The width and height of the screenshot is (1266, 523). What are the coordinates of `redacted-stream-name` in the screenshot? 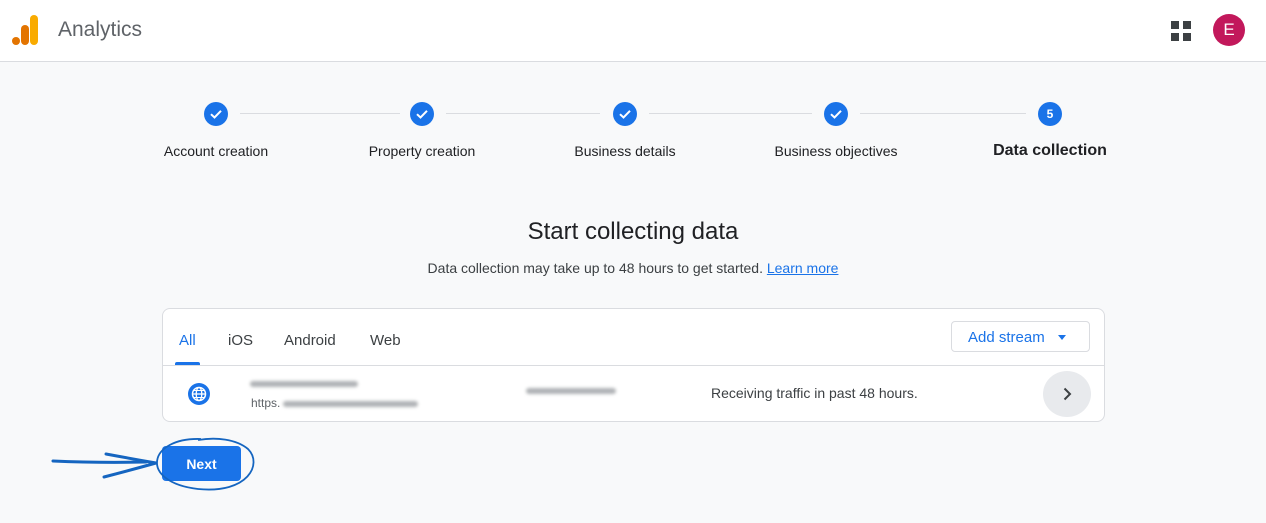 It's located at (304, 384).